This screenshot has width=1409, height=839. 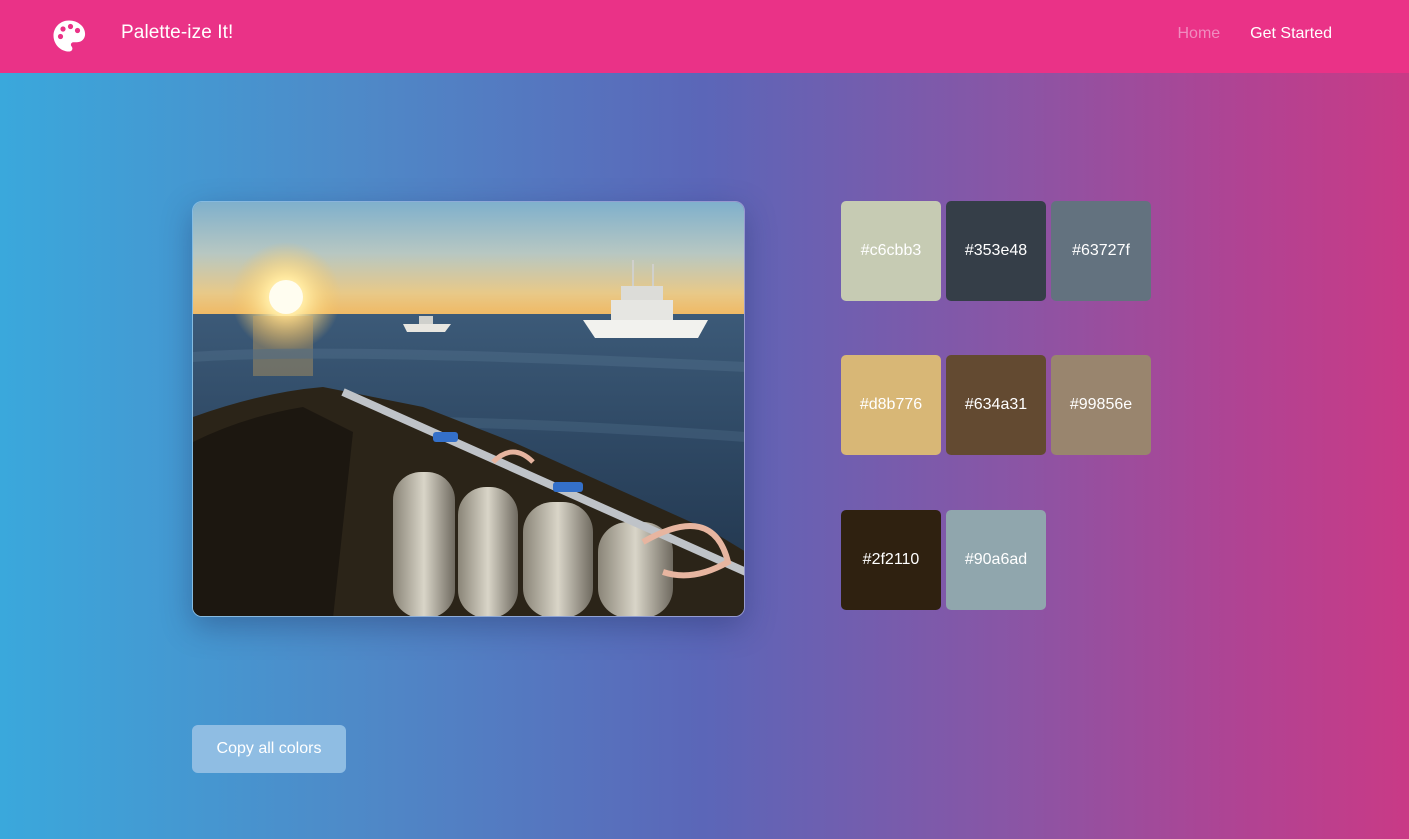 What do you see at coordinates (1198, 34) in the screenshot?
I see `nav-link-home: Home` at bounding box center [1198, 34].